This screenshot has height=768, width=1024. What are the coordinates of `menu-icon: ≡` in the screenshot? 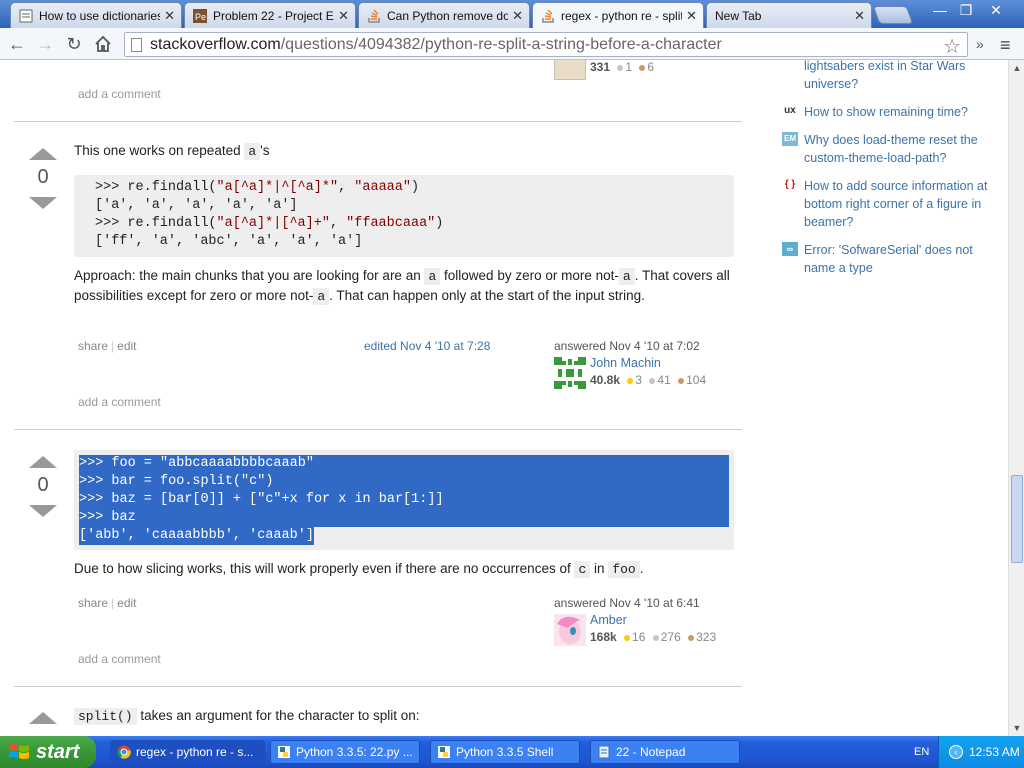 It's located at (1005, 45).